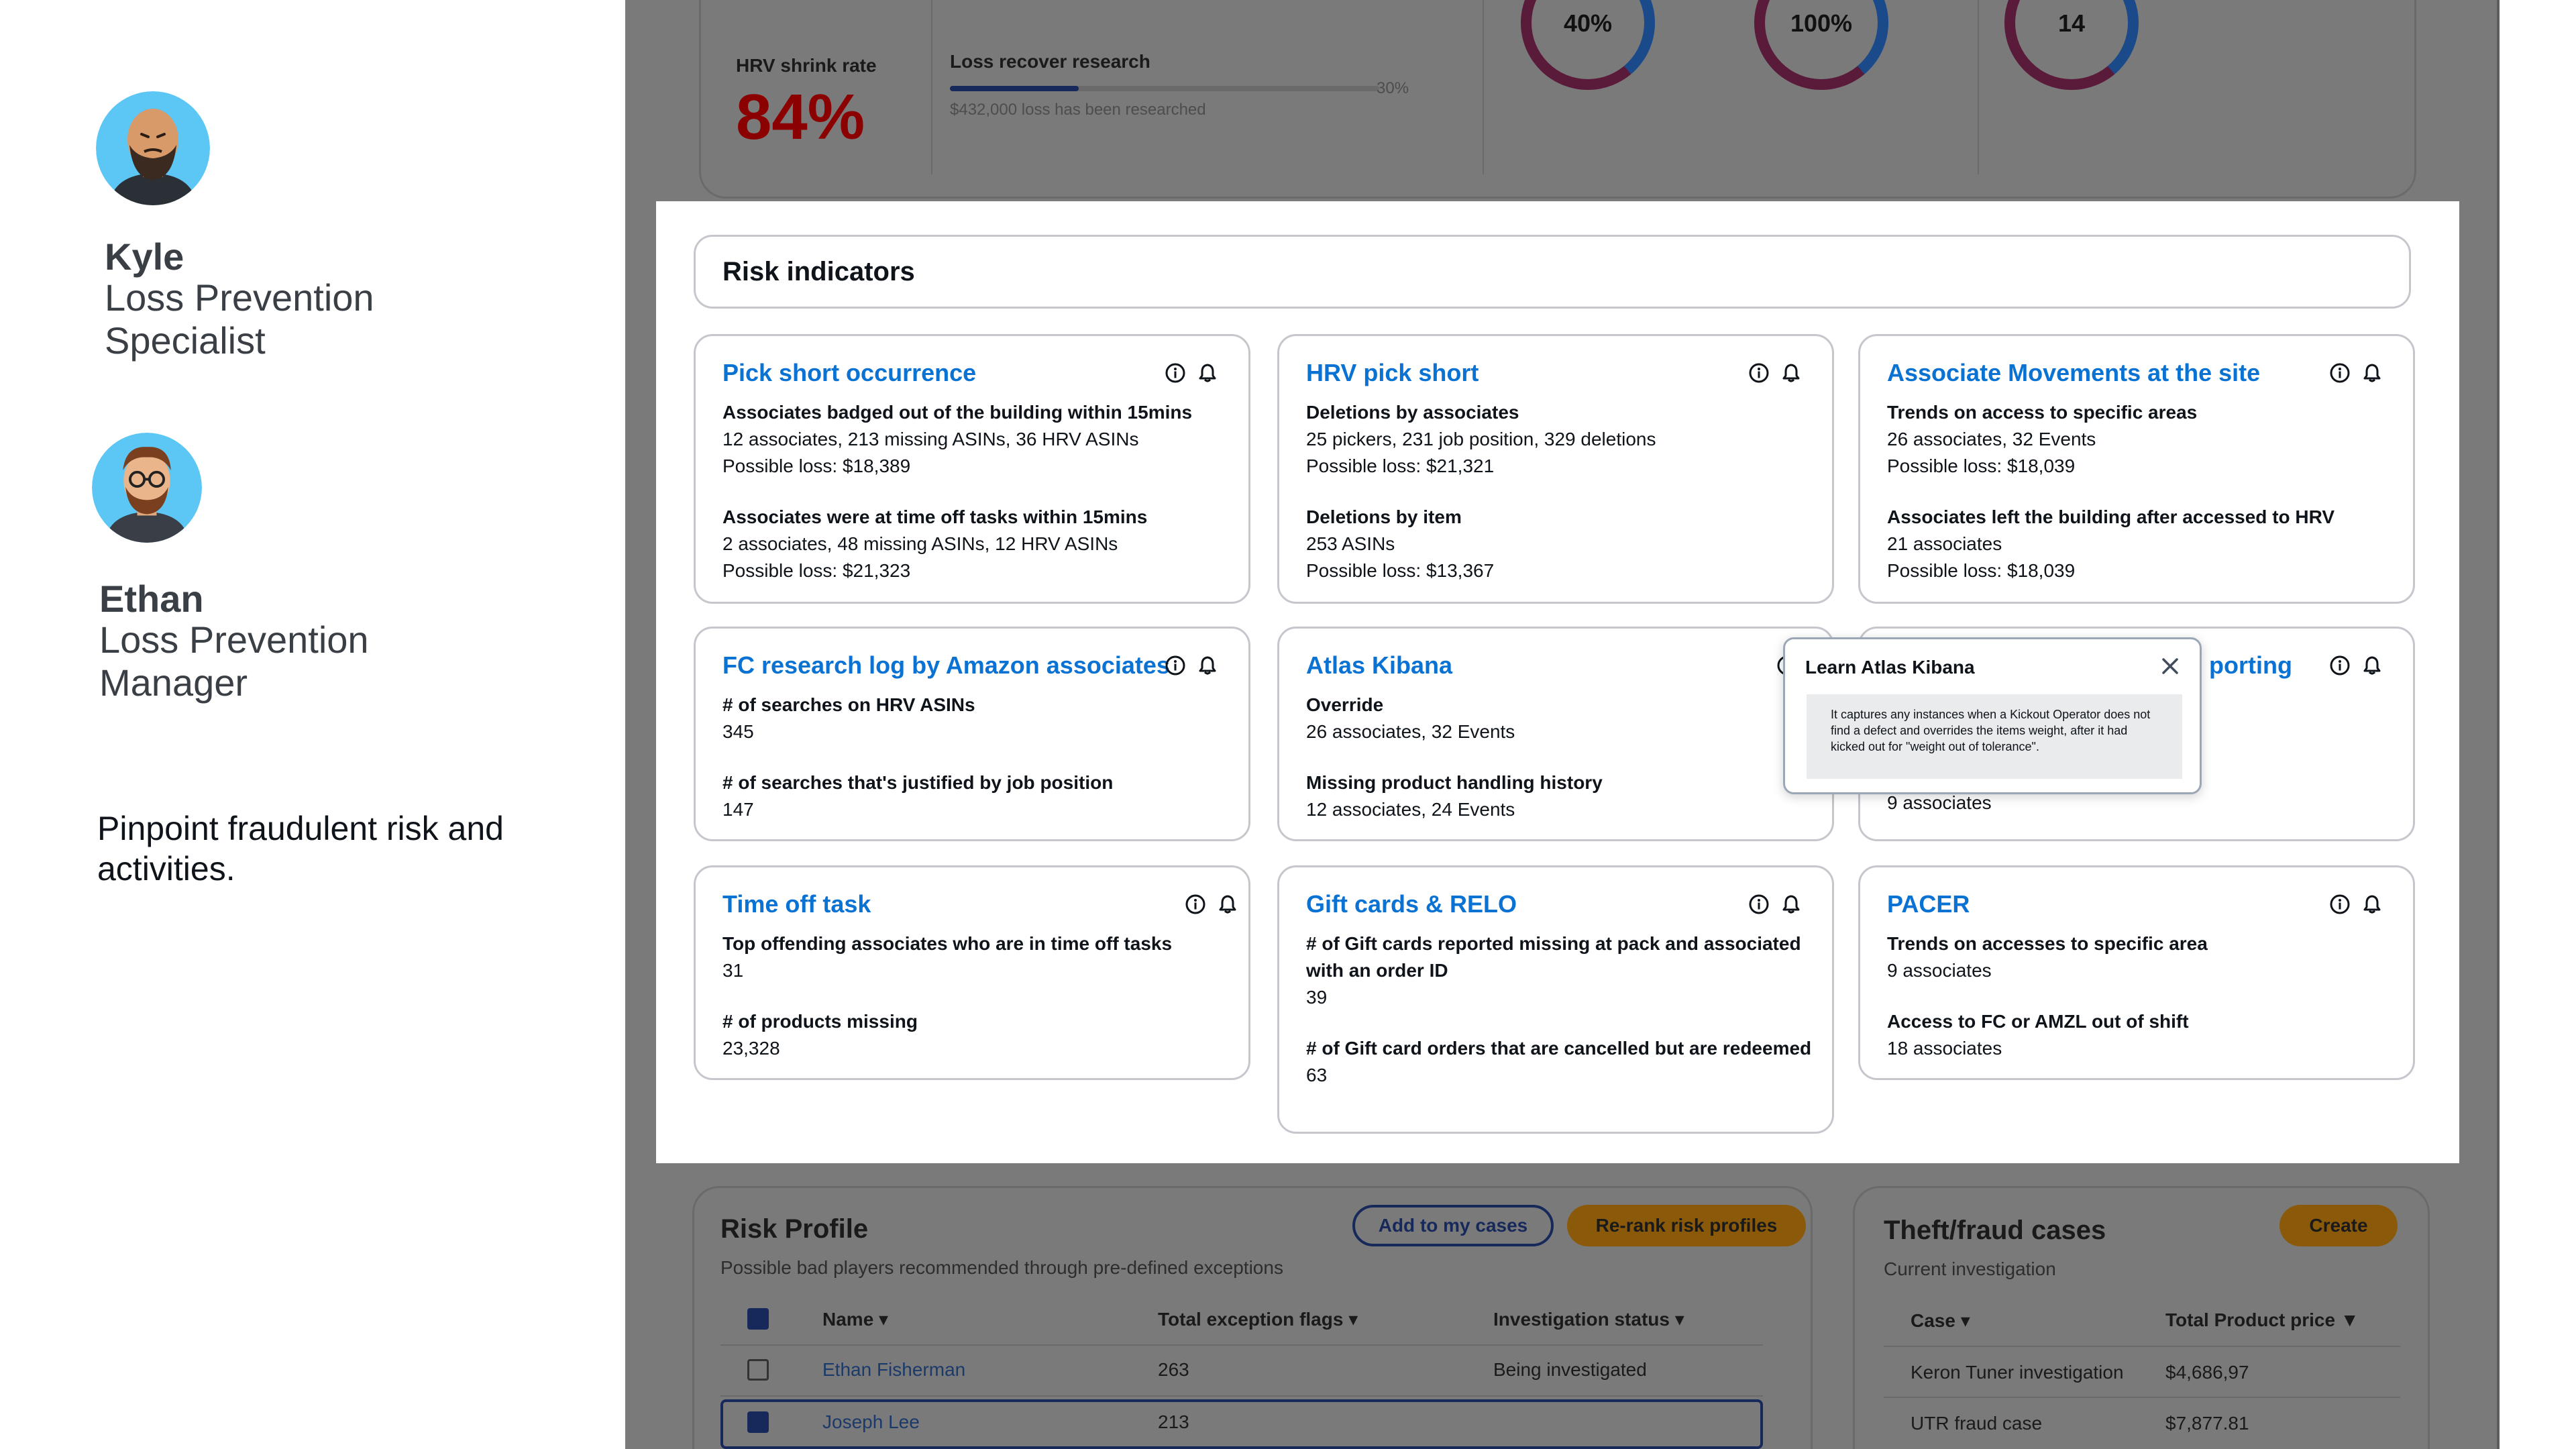 This screenshot has height=1449, width=2576. Describe the element at coordinates (1014, 88) in the screenshot. I see `loss-recover-progress-fill` at that location.